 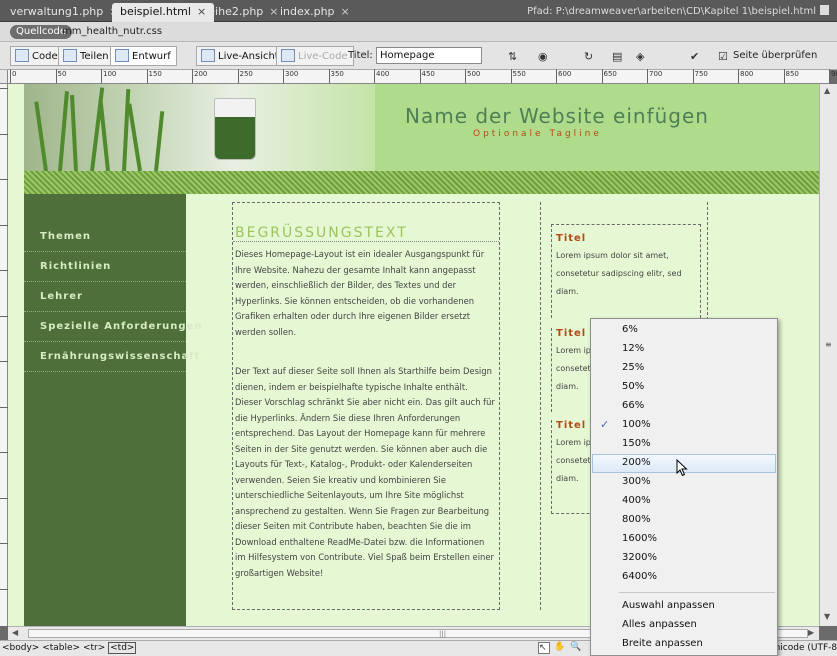 What do you see at coordinates (811, 632) in the screenshot?
I see `scroll-right-icon: ▶` at bounding box center [811, 632].